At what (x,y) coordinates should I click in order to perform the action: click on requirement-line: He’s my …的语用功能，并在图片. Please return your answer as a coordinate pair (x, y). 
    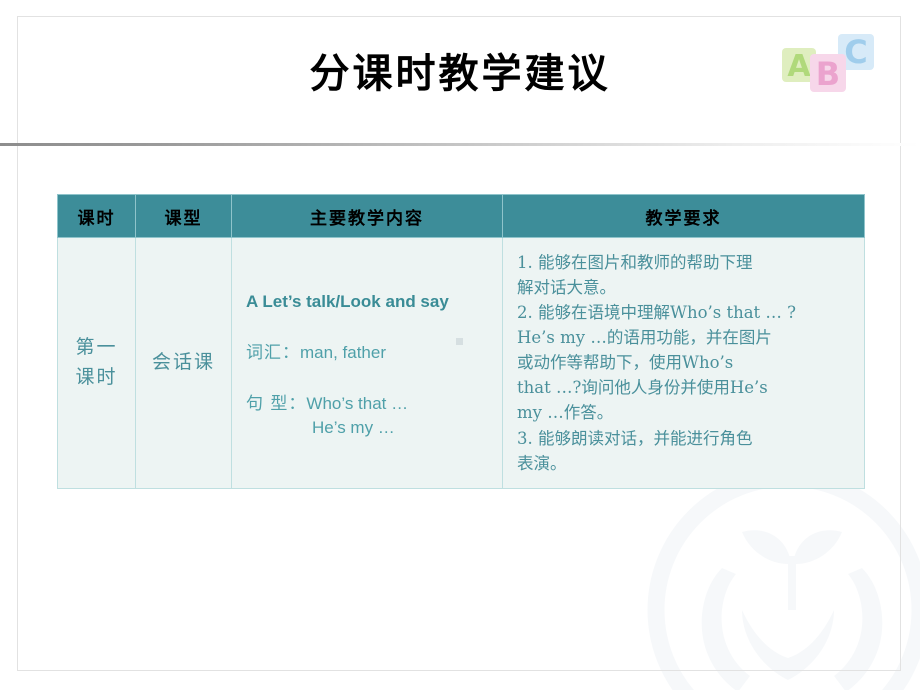
    Looking at the image, I should click on (644, 338).